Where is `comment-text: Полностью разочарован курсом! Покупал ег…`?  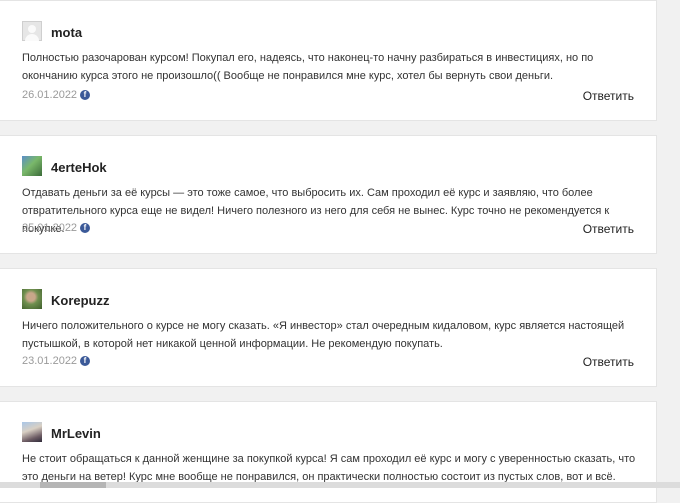
comment-text: Полностью разочарован курсом! Покупал ег… is located at coordinates (308, 67).